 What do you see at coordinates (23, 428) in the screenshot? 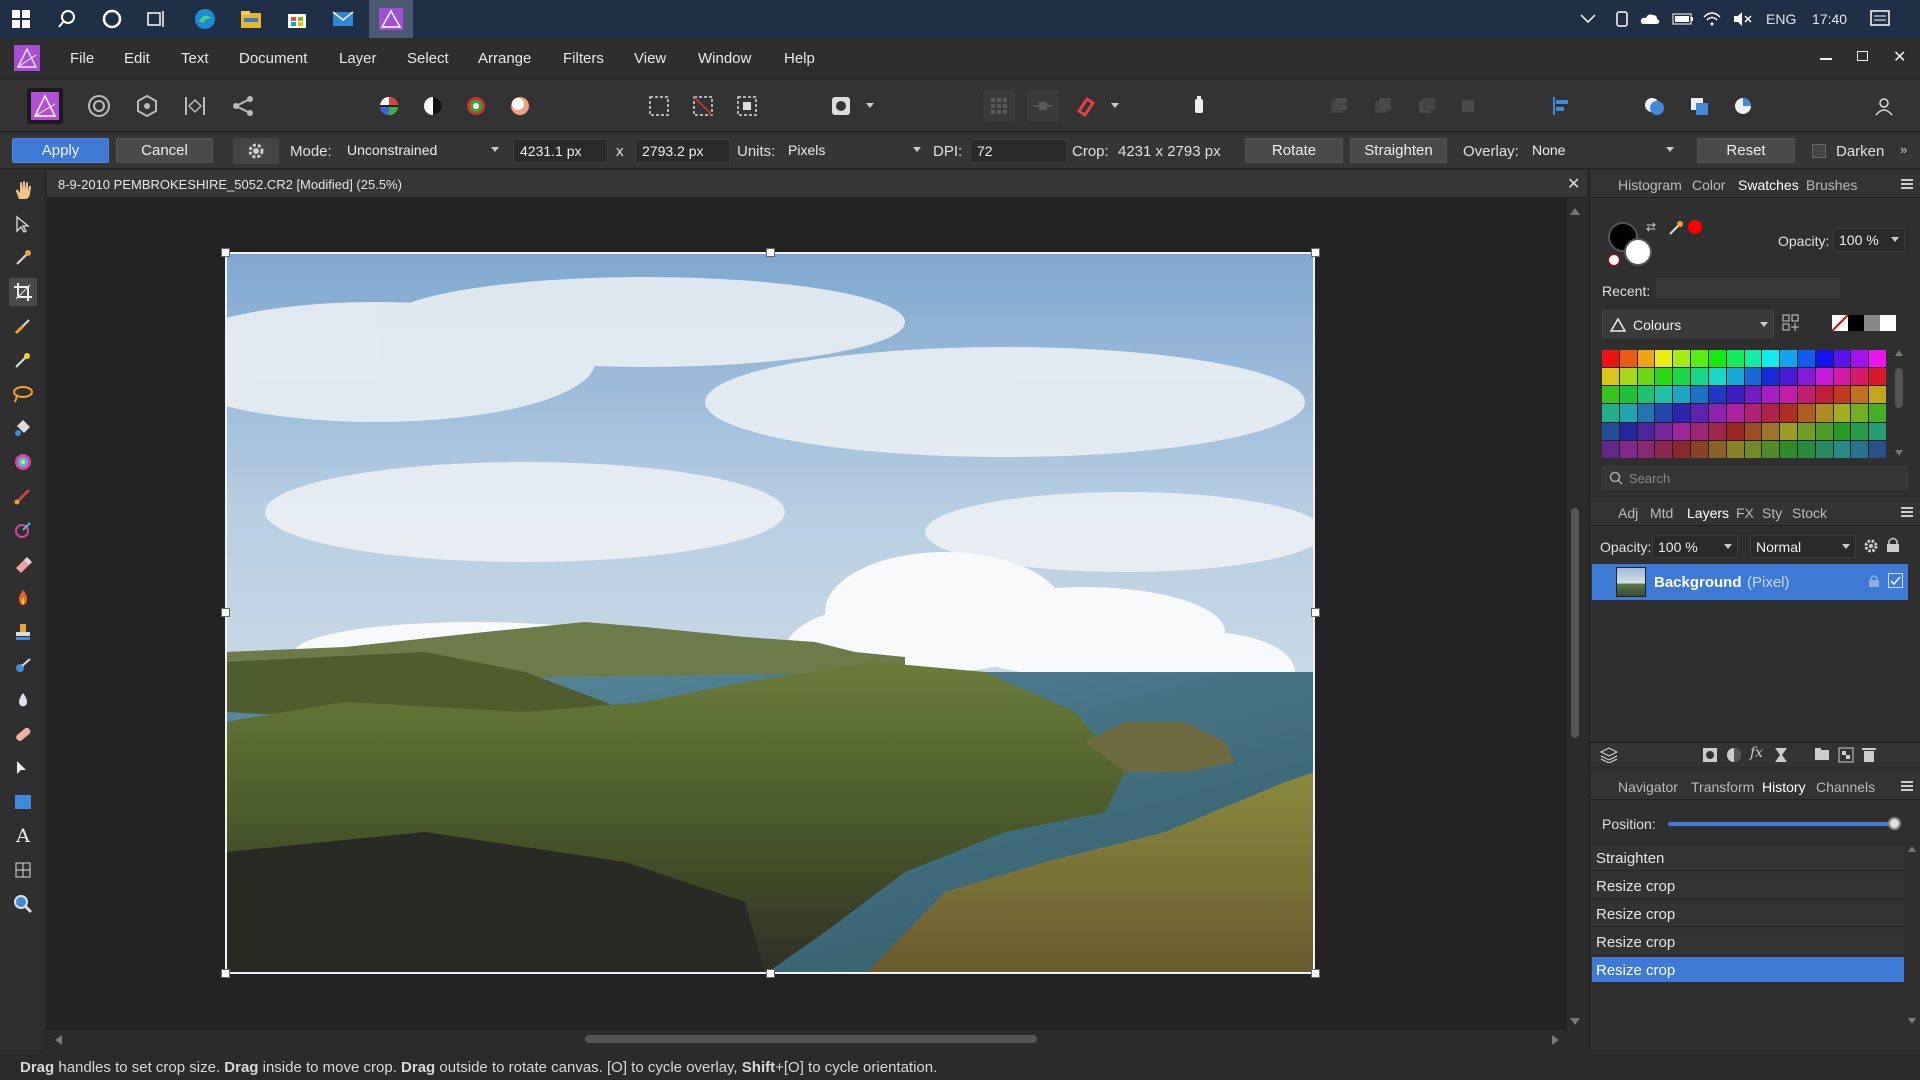
I see `flood-fill-tool-icon` at bounding box center [23, 428].